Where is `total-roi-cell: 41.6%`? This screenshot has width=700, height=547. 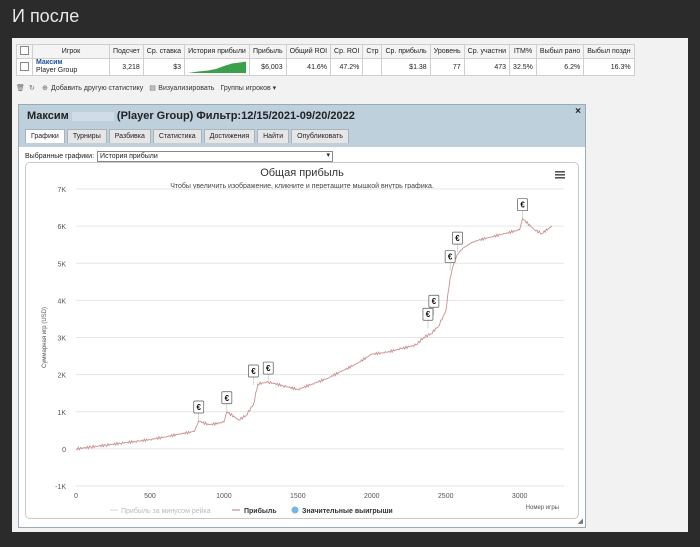
total-roi-cell: 41.6% is located at coordinates (308, 67).